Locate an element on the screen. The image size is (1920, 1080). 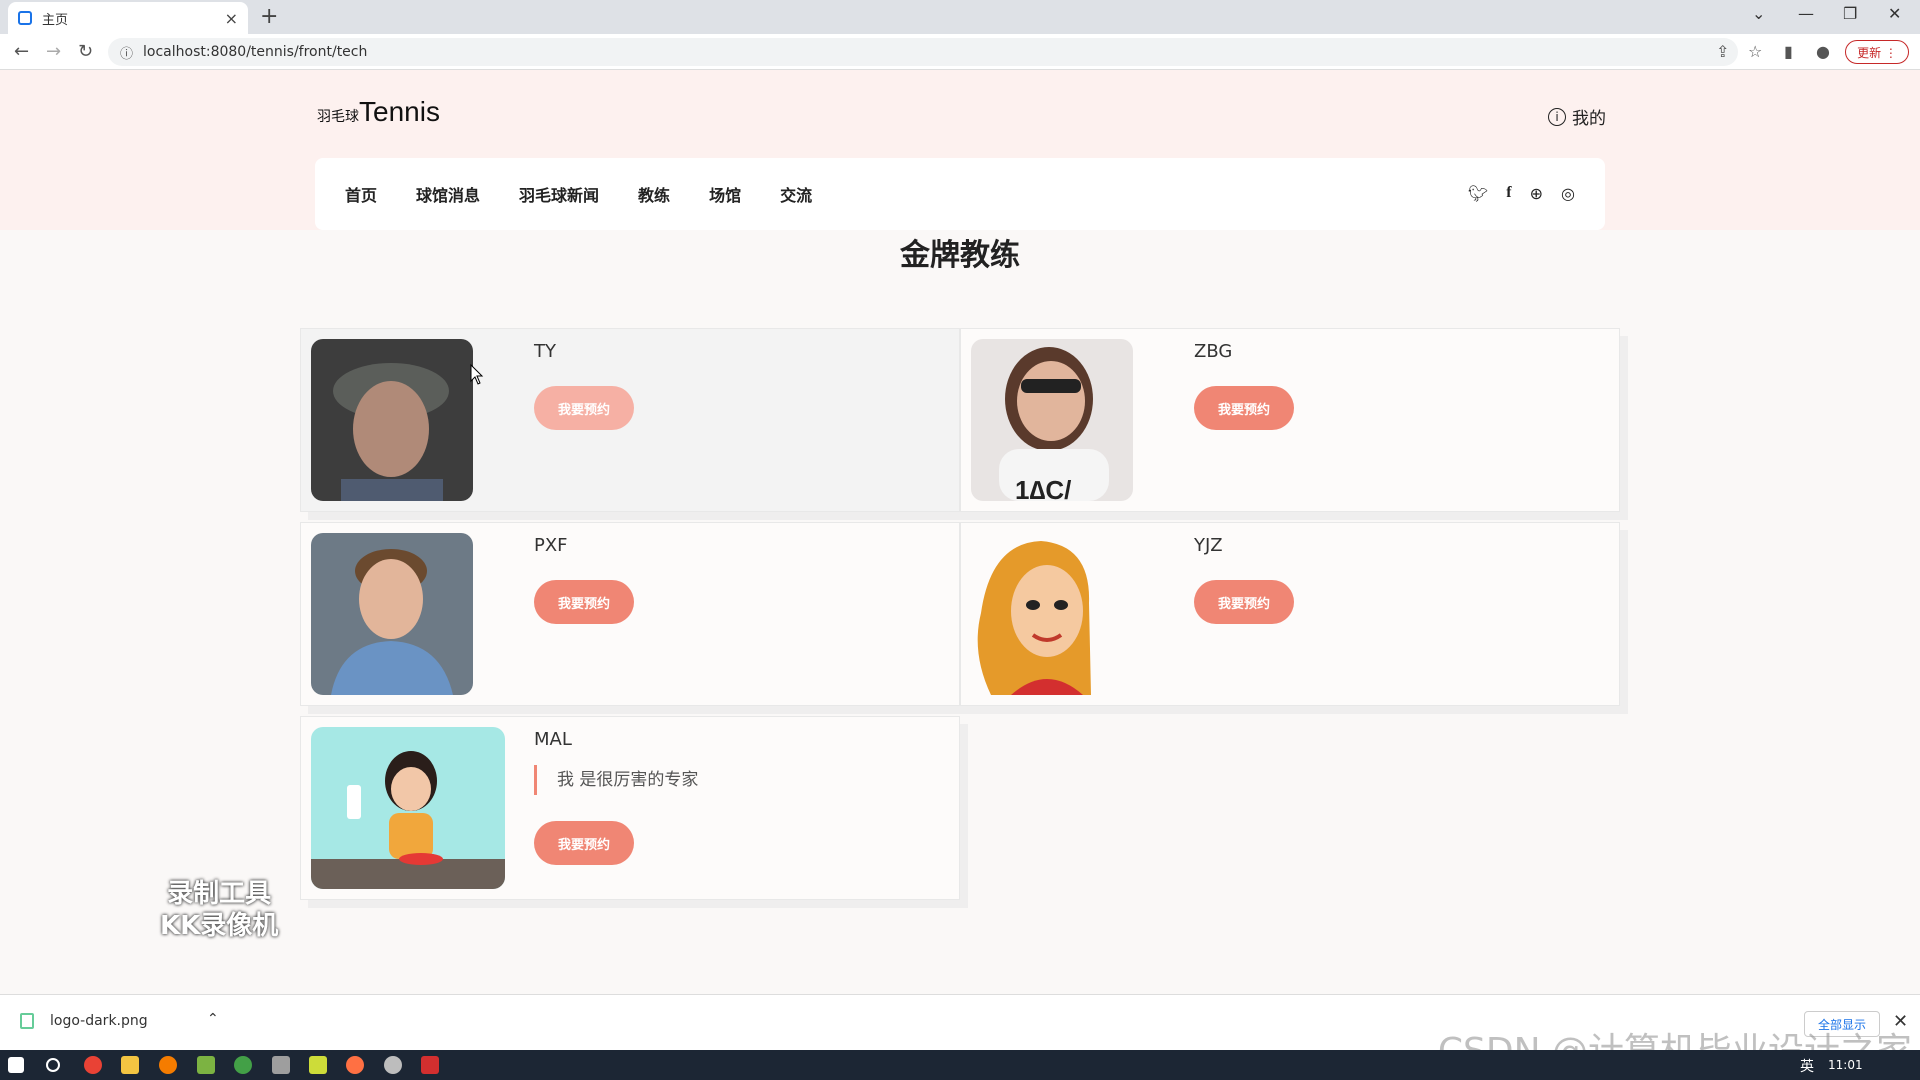
notepad-icon is located at coordinates (318, 1065).